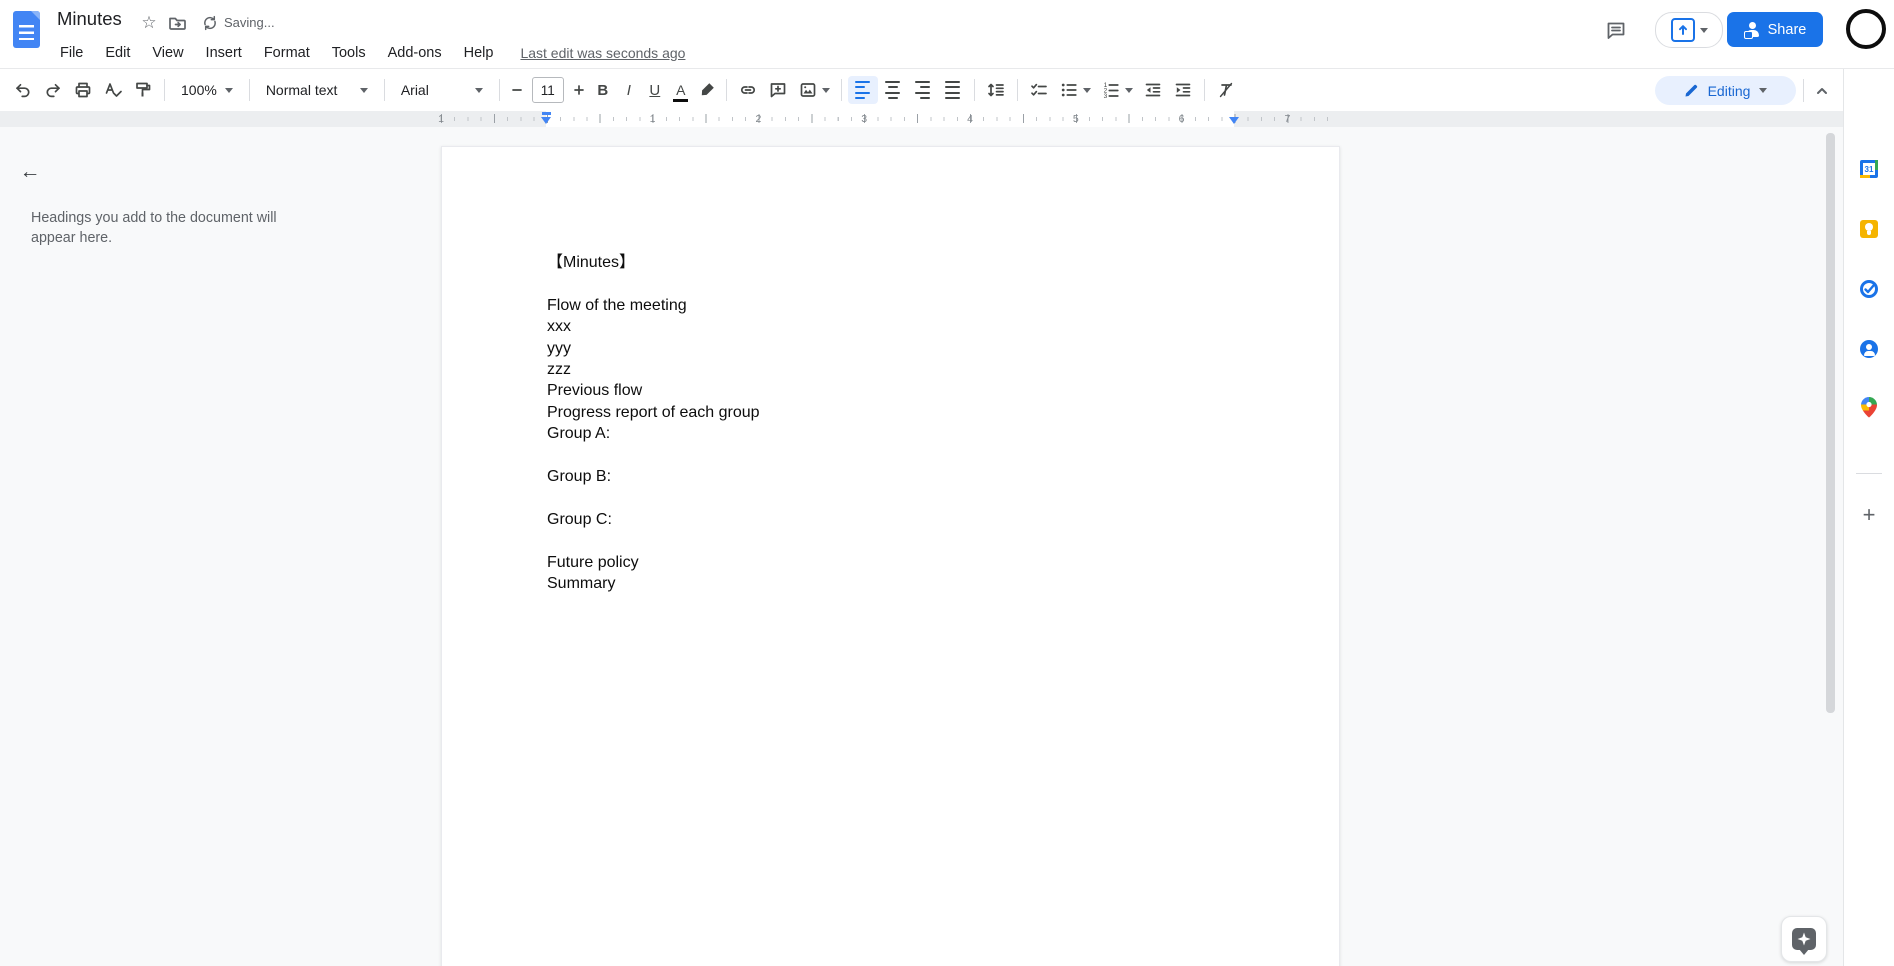 Image resolution: width=1894 pixels, height=966 pixels. What do you see at coordinates (149, 23) in the screenshot?
I see `star-button: ☆` at bounding box center [149, 23].